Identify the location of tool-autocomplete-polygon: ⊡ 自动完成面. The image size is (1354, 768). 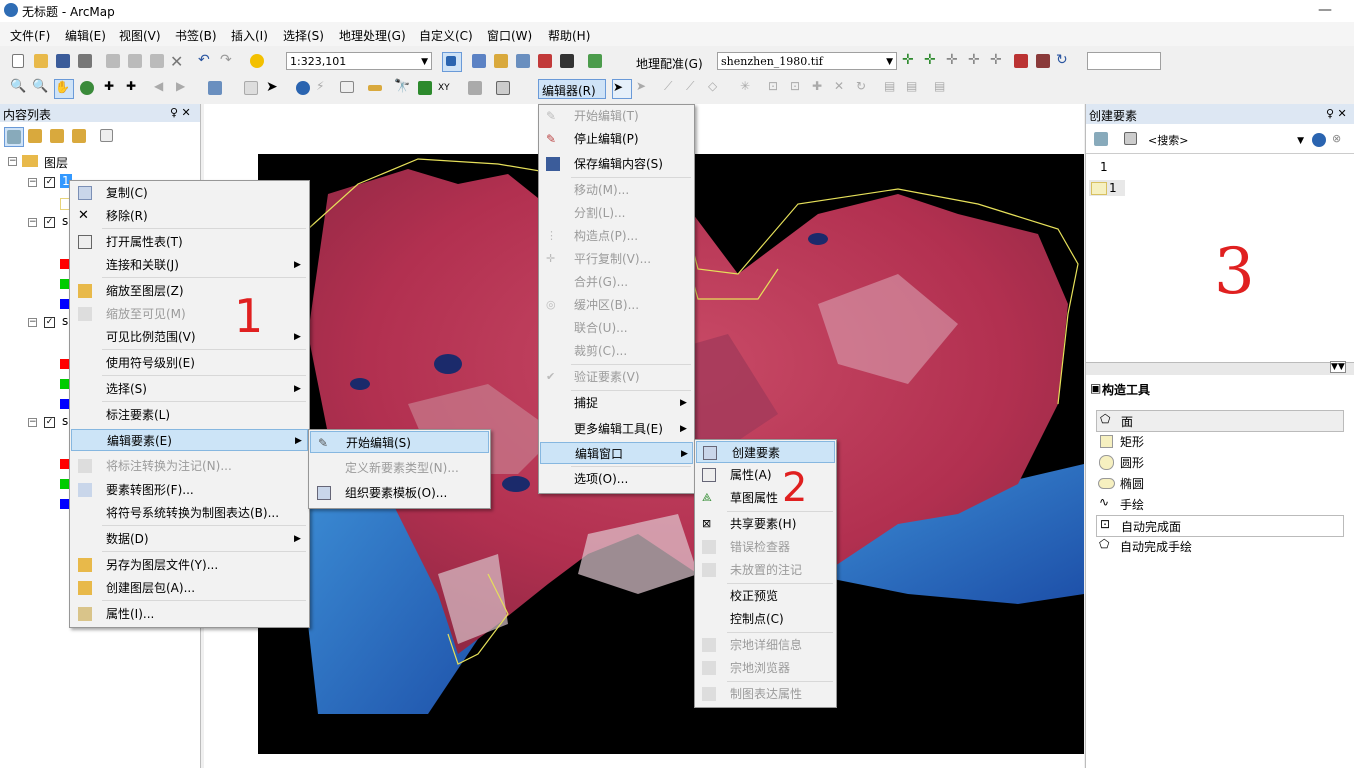
(1220, 526).